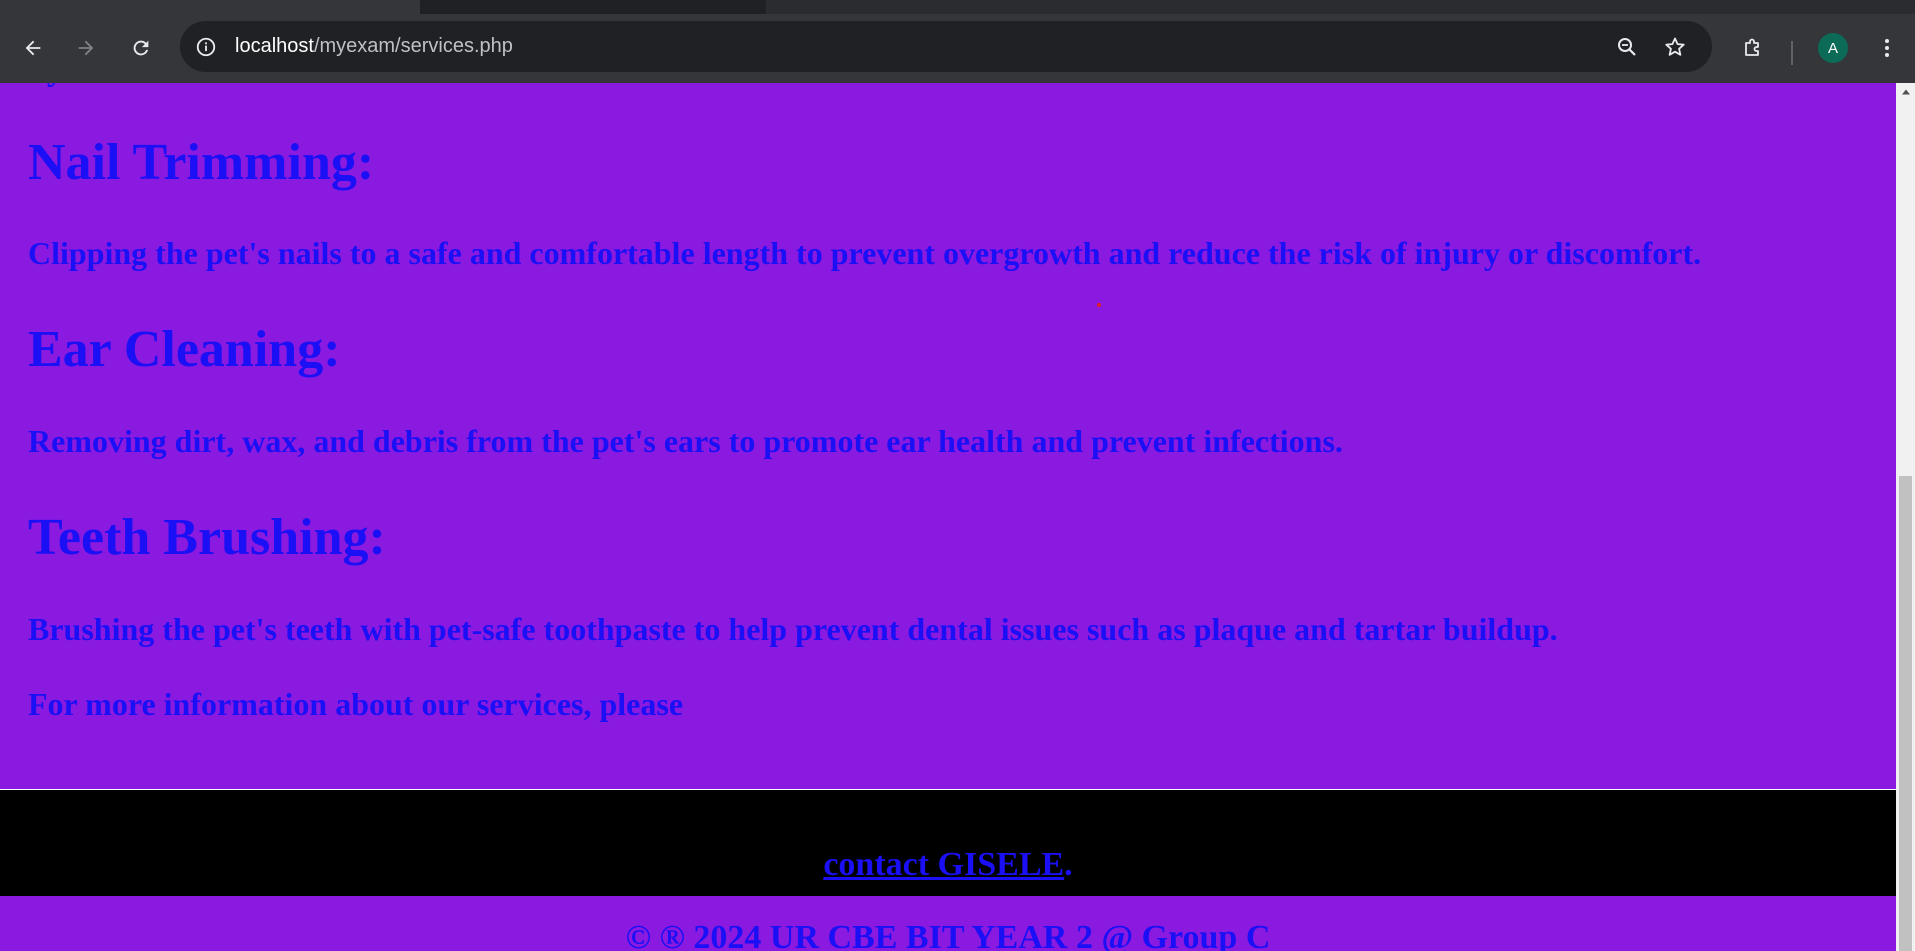  What do you see at coordinates (46, 86) in the screenshot?
I see `cut-off-text: by` at bounding box center [46, 86].